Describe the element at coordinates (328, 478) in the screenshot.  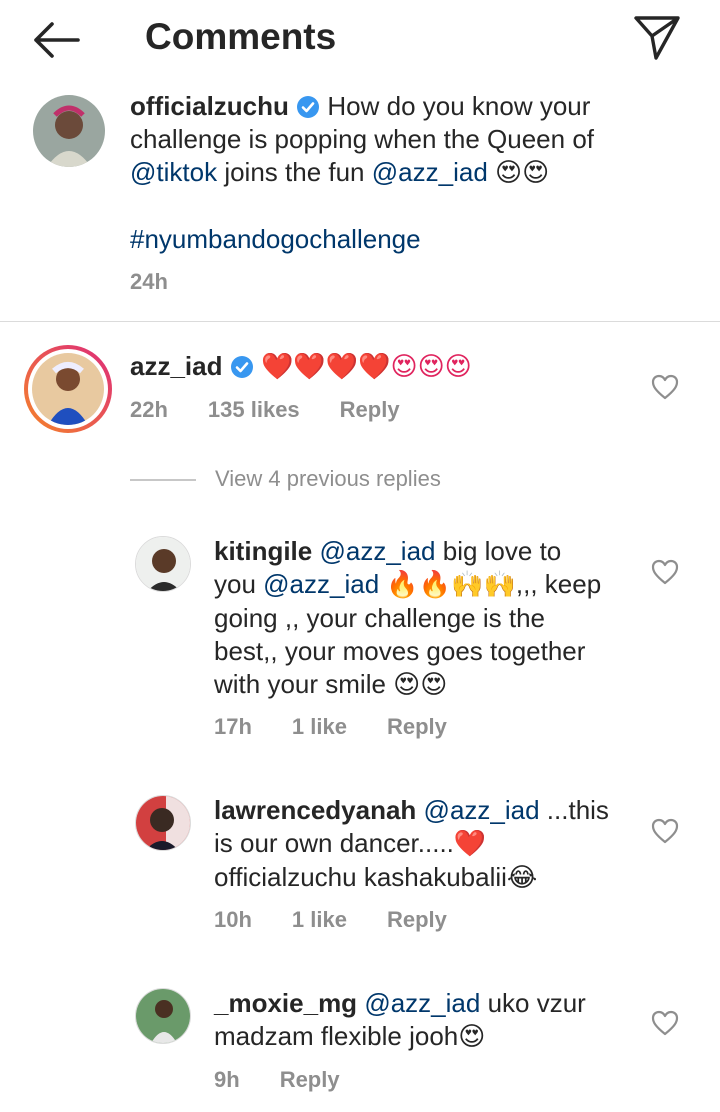
I see `view-replies-label: View 4 previous replies` at that location.